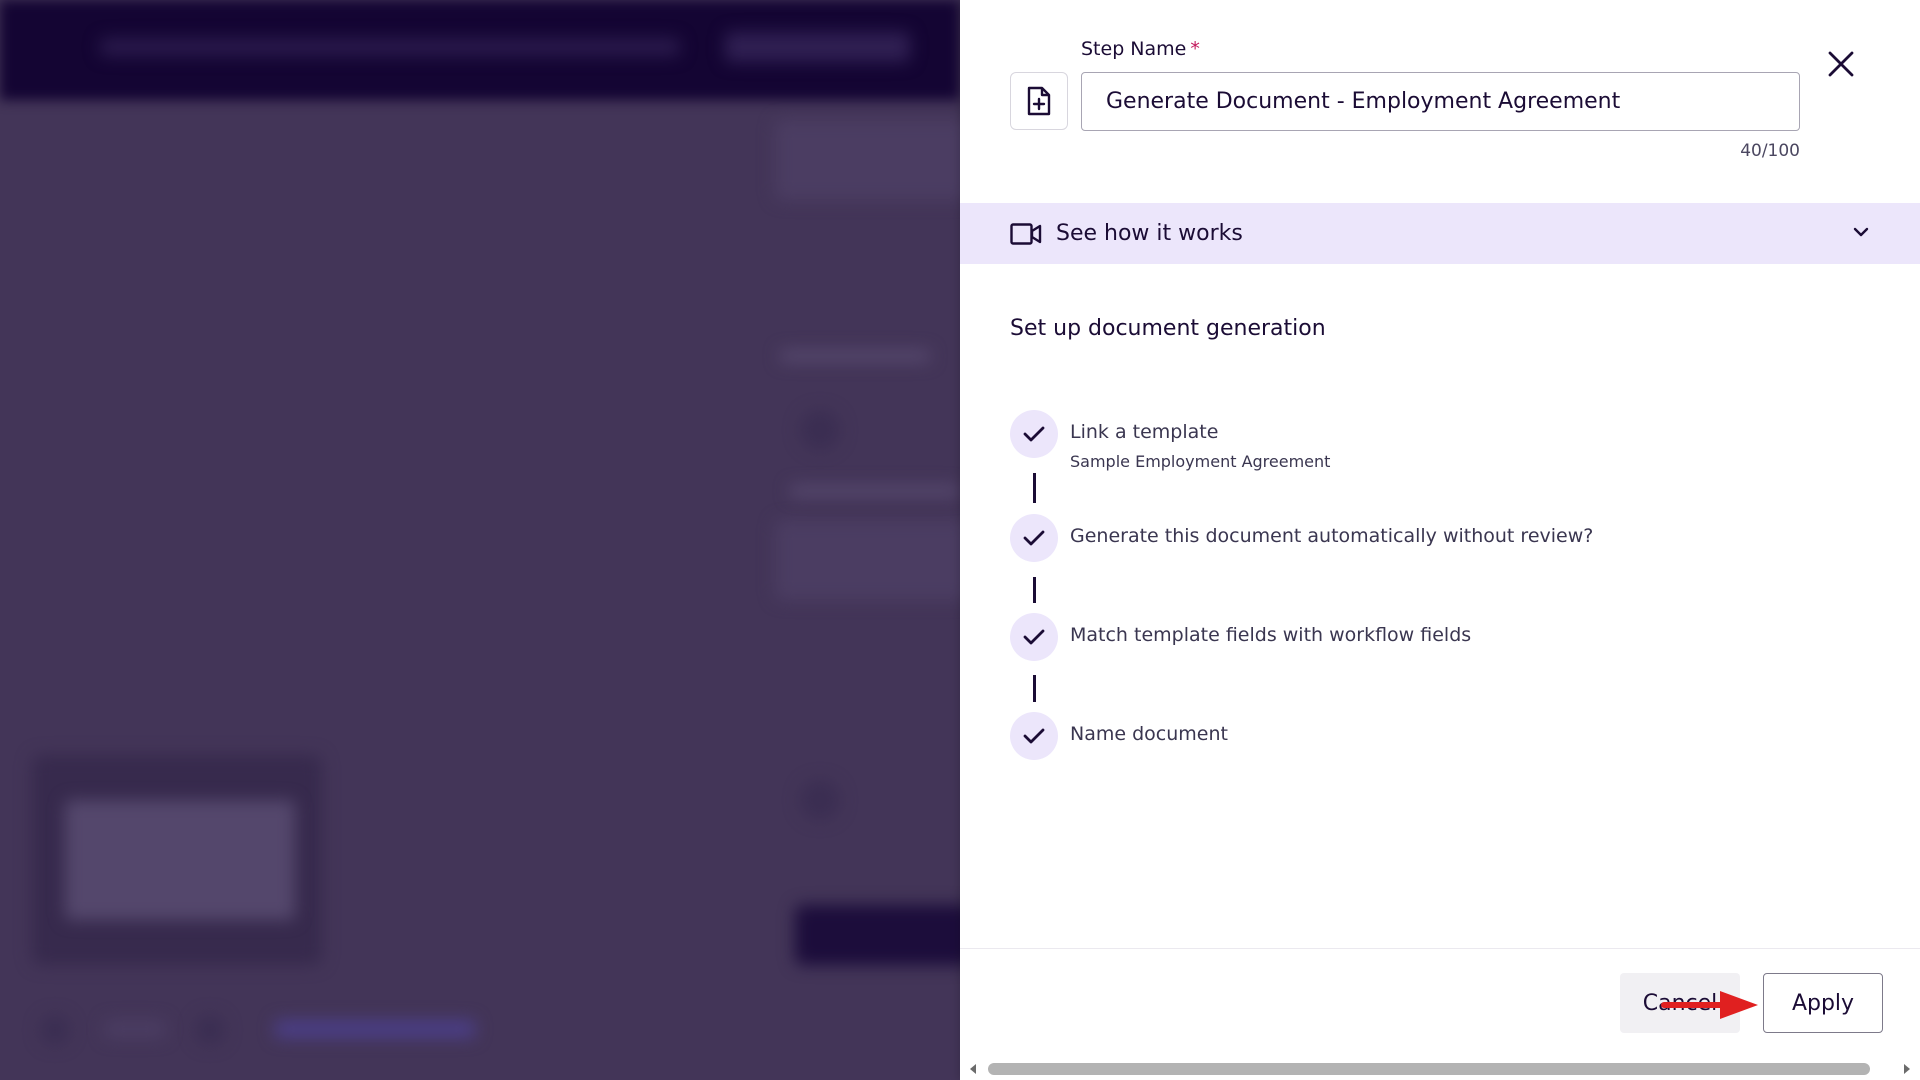 This screenshot has width=1920, height=1080. I want to click on step-name-label: Step Name *, so click(1140, 49).